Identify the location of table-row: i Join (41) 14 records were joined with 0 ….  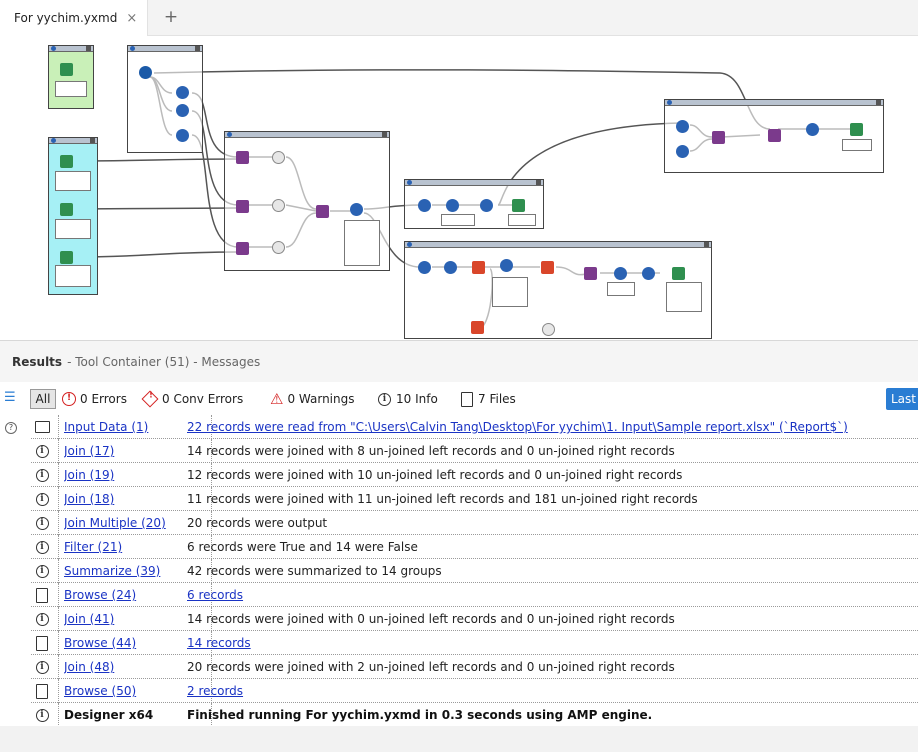
(474, 619).